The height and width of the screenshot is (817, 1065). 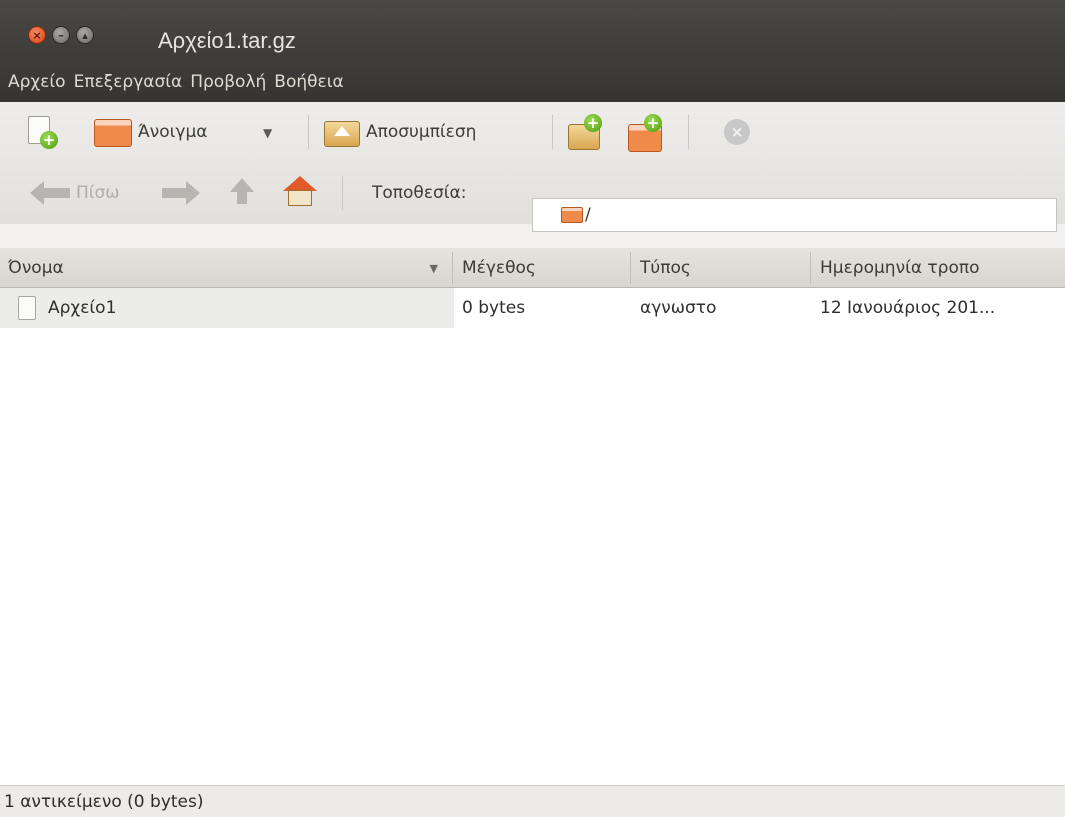 What do you see at coordinates (226, 268) in the screenshot?
I see `column-header-name: Όνομα ▼` at bounding box center [226, 268].